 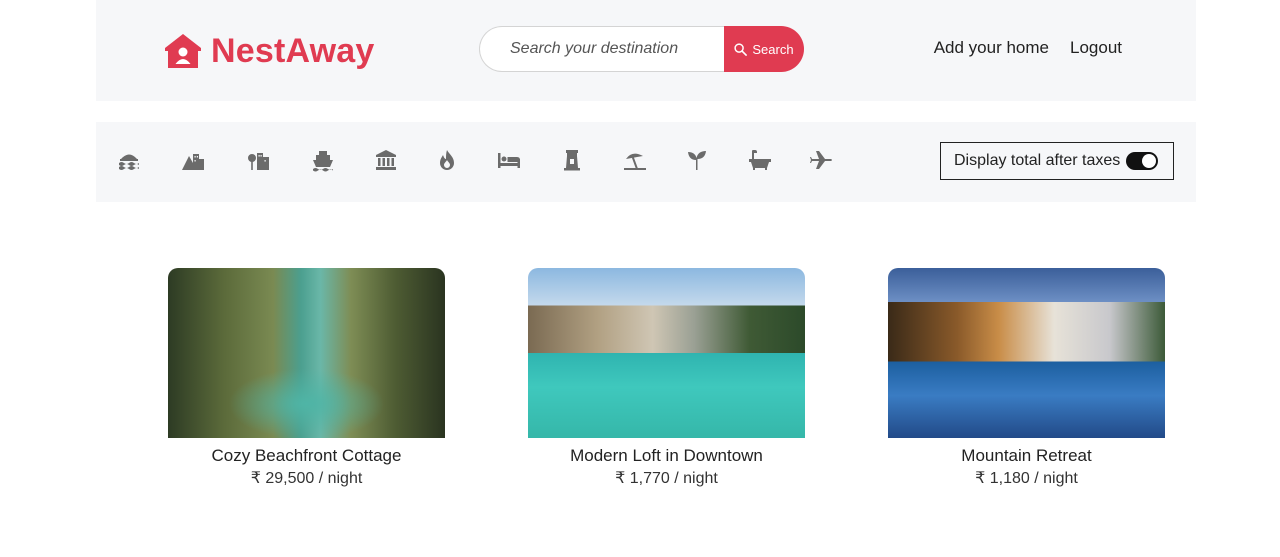 What do you see at coordinates (293, 50) in the screenshot?
I see `brand-name: NestAway` at bounding box center [293, 50].